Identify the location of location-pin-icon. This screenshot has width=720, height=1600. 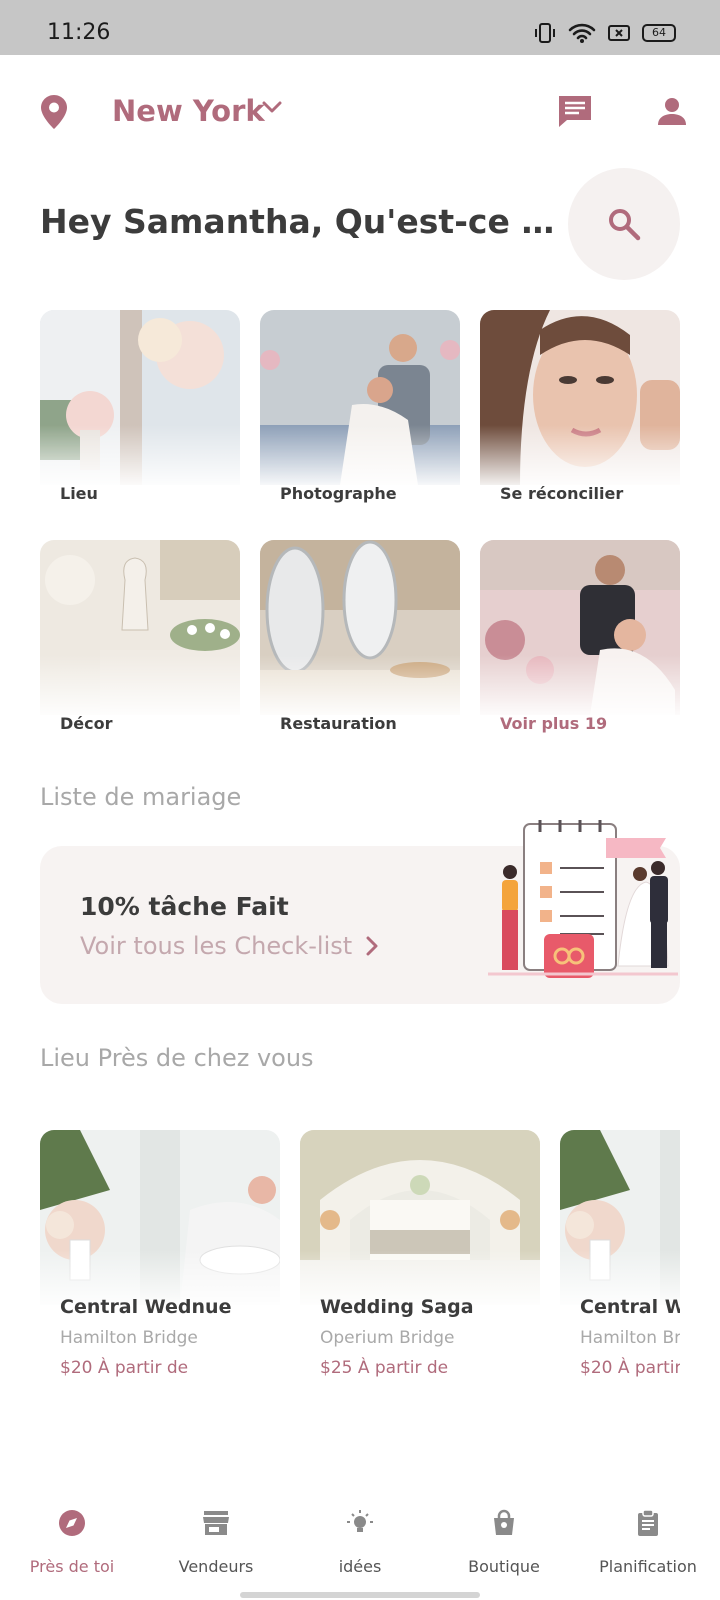
(54, 112).